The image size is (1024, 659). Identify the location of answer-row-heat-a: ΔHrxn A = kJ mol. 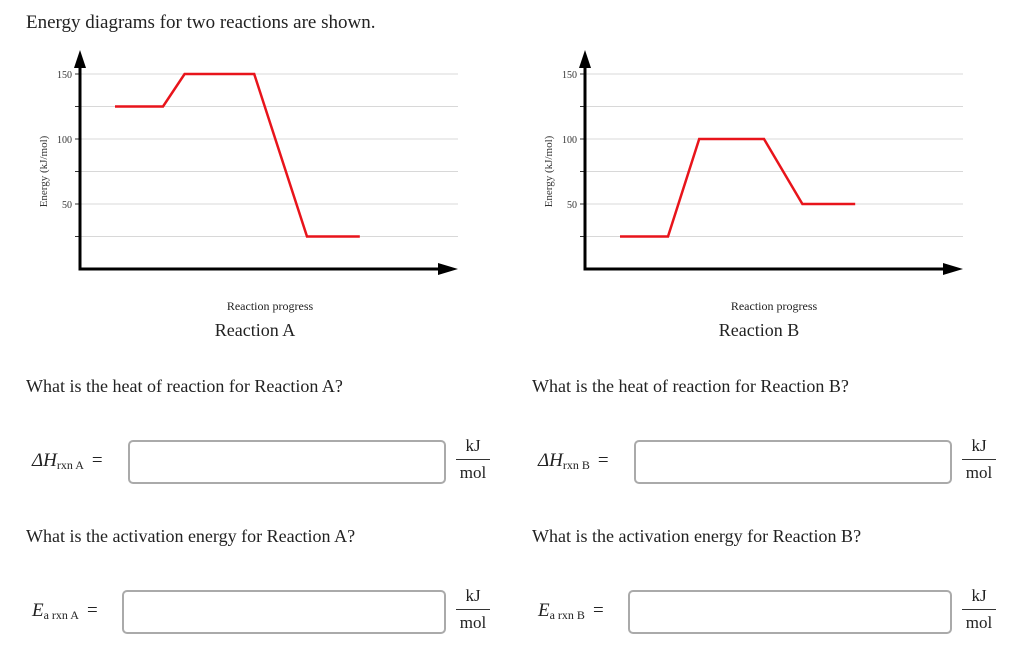
(266, 462).